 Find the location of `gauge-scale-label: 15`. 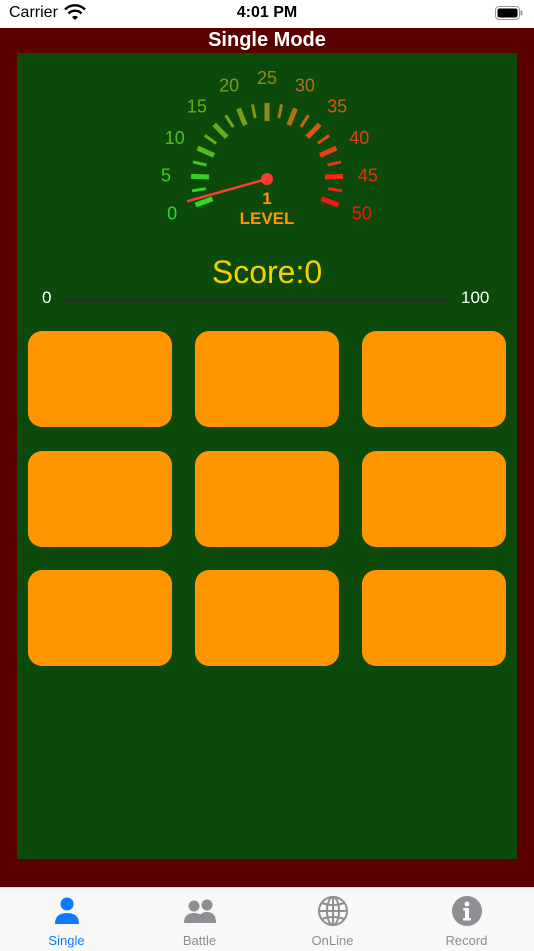

gauge-scale-label: 15 is located at coordinates (197, 106).